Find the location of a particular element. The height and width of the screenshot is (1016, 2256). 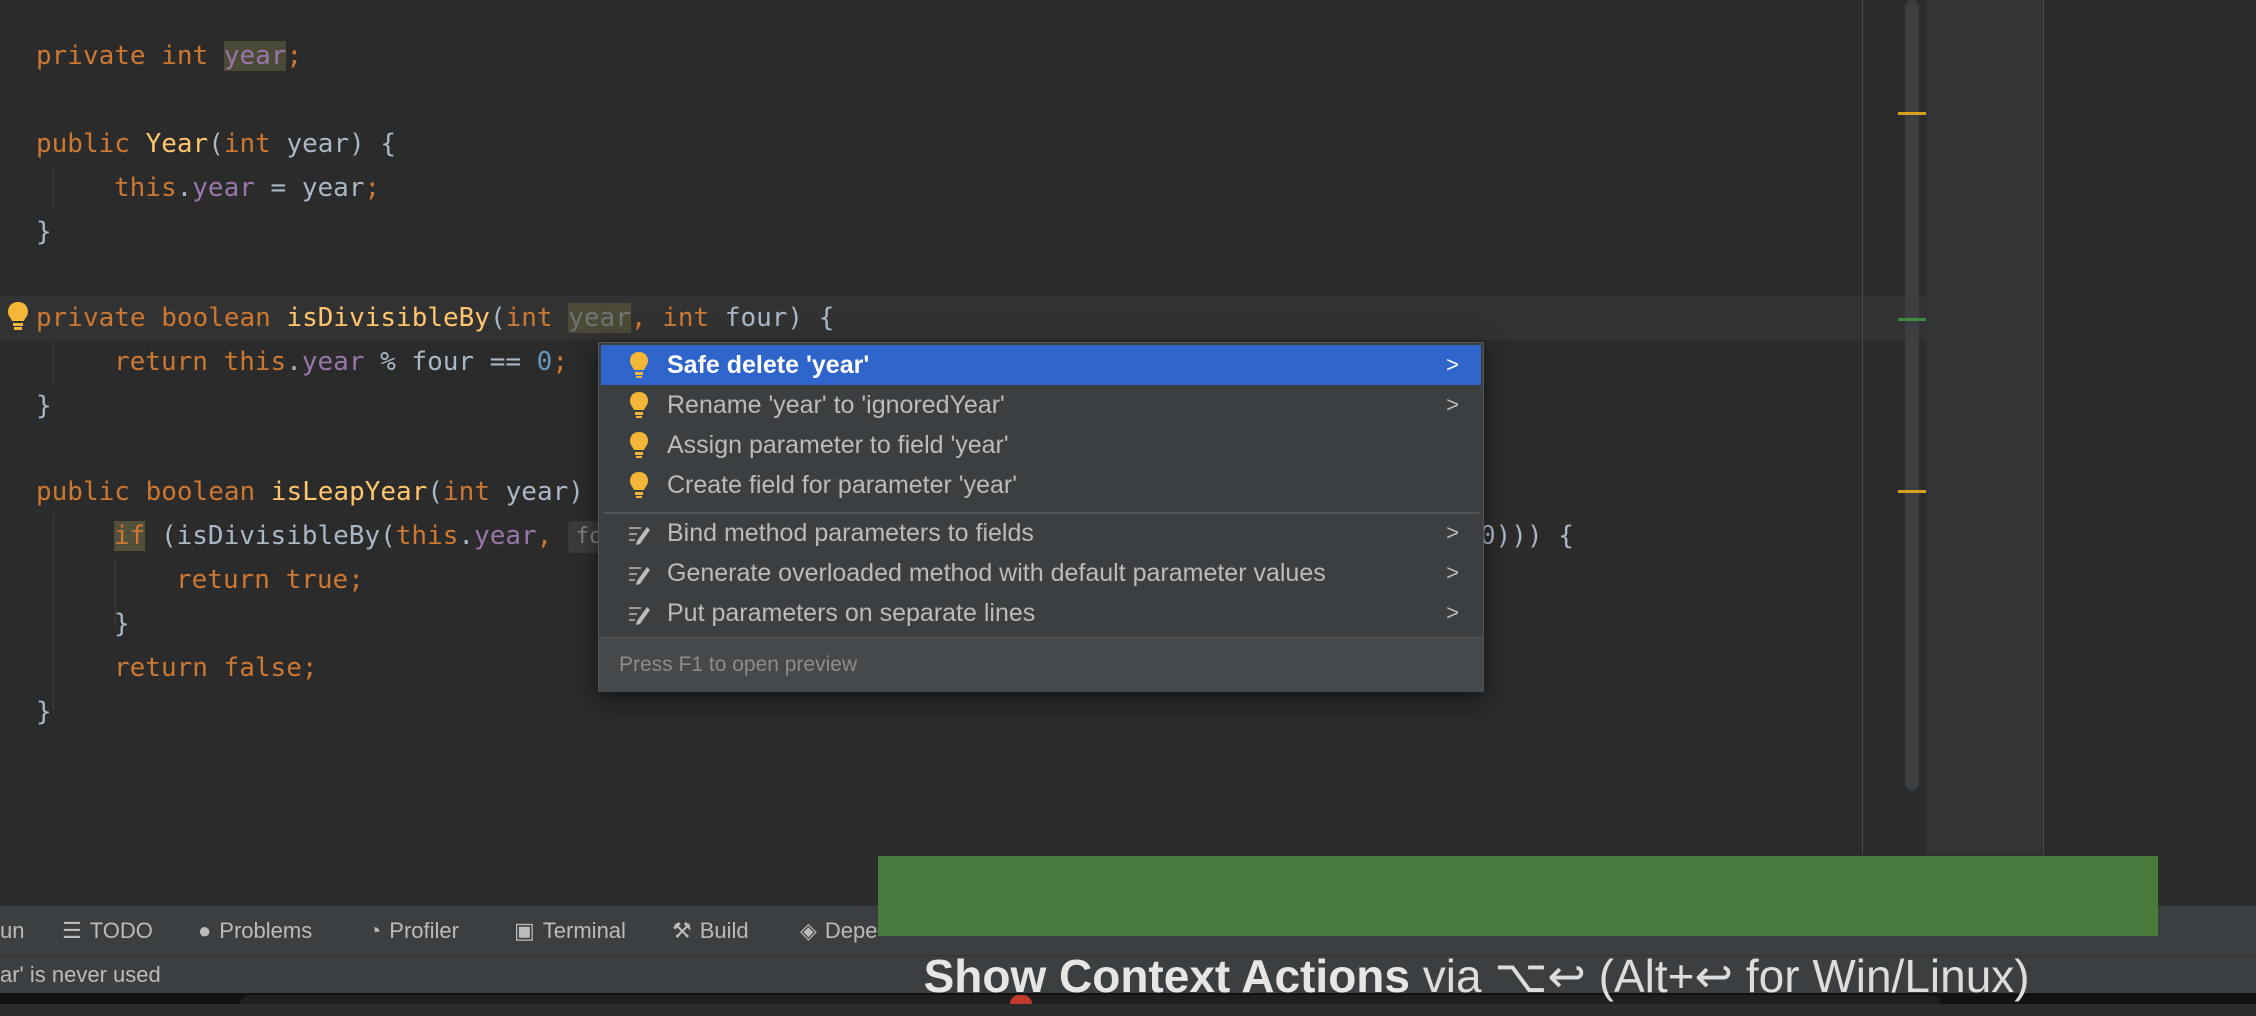

build-tab: ⚒ Build is located at coordinates (710, 931).